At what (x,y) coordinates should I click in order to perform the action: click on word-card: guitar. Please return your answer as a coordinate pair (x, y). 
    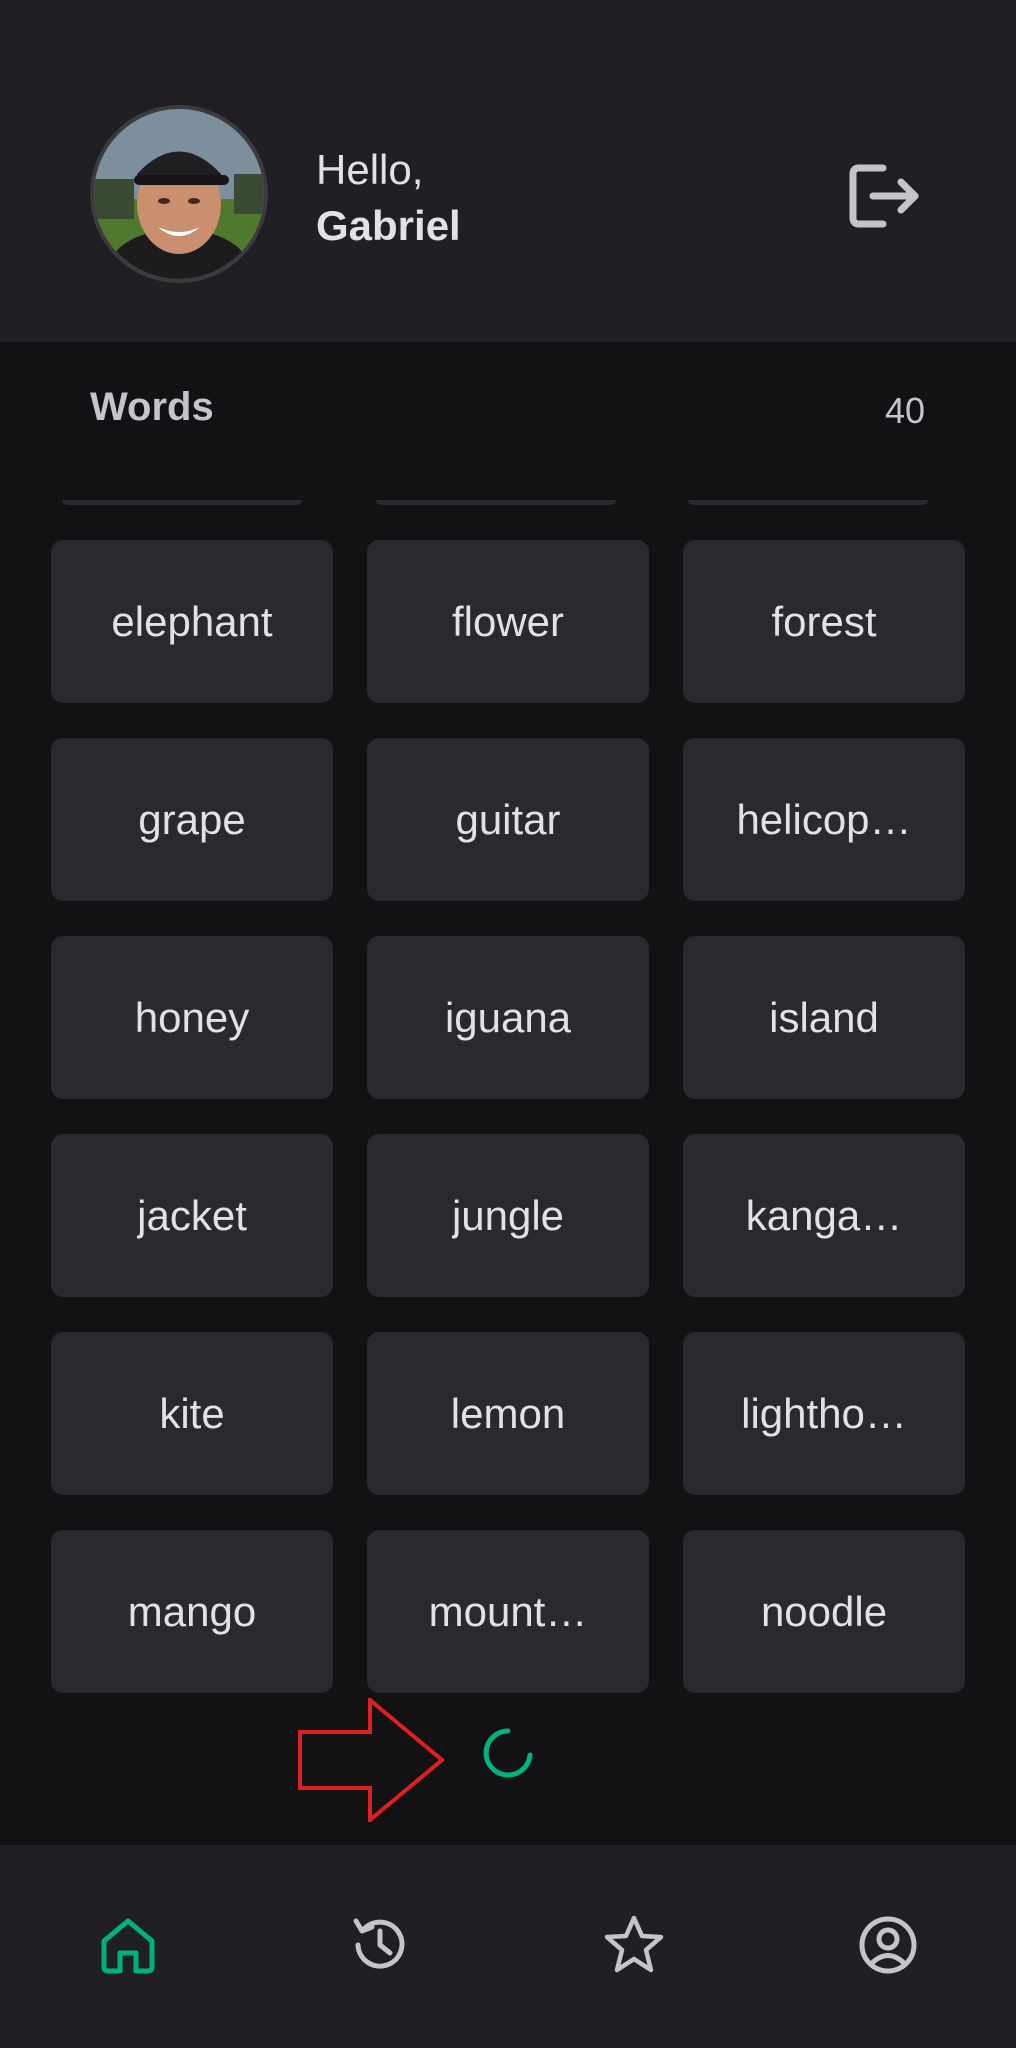
    Looking at the image, I should click on (508, 819).